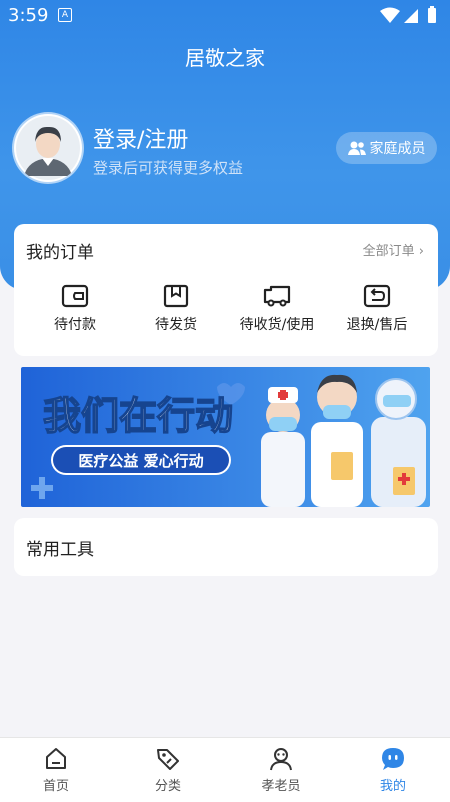 The image size is (450, 802). What do you see at coordinates (138, 416) in the screenshot?
I see `banner-headline: 我们在行动` at bounding box center [138, 416].